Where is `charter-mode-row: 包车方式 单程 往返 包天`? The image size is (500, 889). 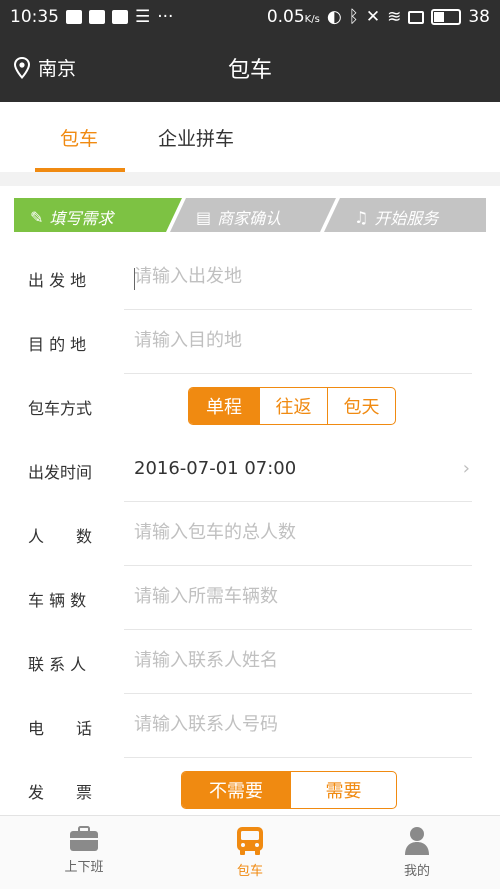 charter-mode-row: 包车方式 单程 往返 包天 is located at coordinates (250, 406).